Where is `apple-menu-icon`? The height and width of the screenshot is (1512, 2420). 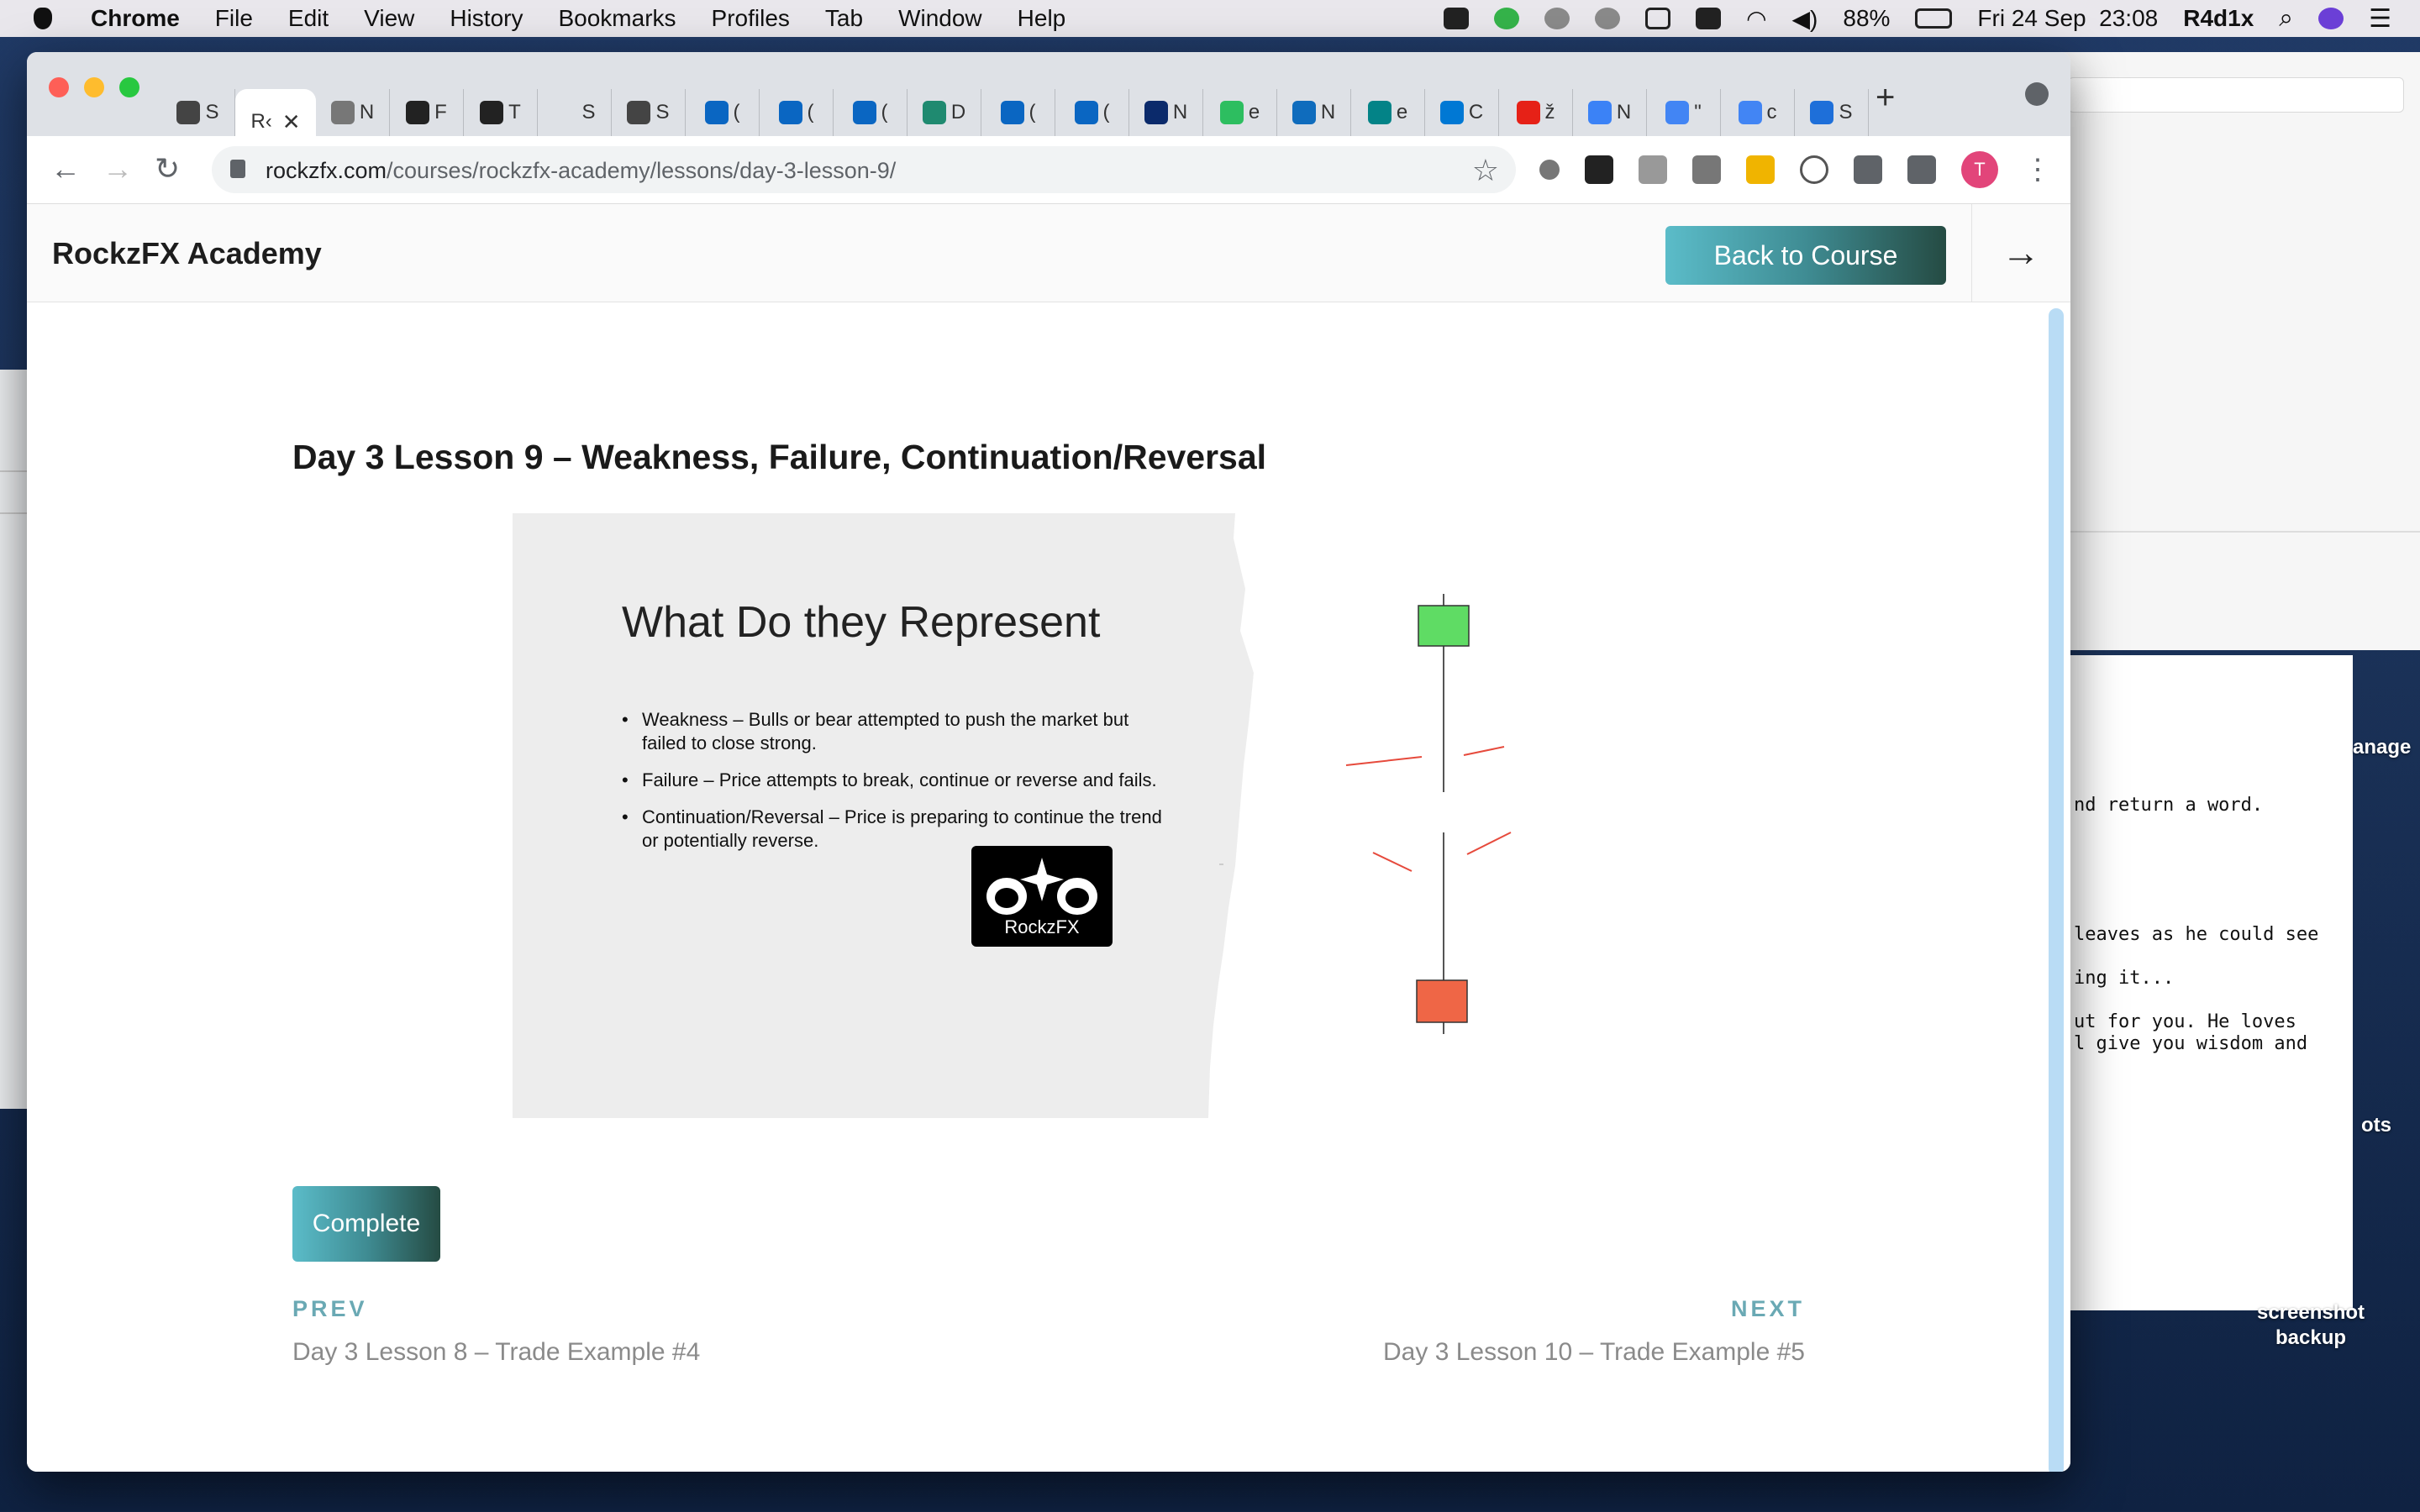
apple-menu-icon is located at coordinates (43, 18).